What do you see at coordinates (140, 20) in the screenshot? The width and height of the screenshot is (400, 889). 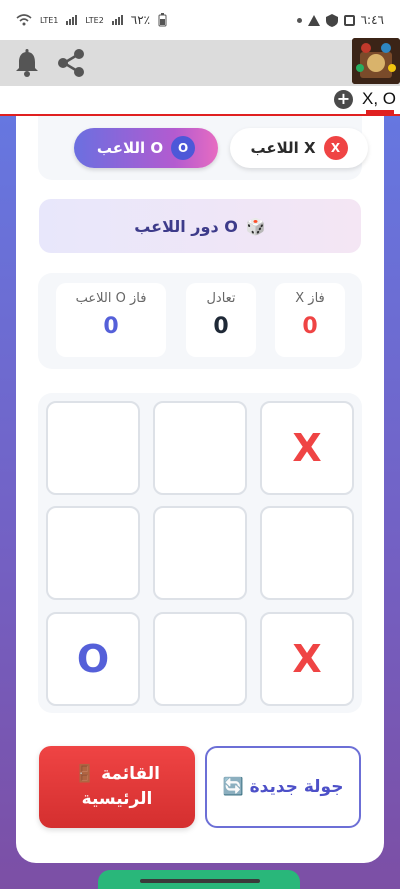 I see `battery-percent: ٦٢٪` at bounding box center [140, 20].